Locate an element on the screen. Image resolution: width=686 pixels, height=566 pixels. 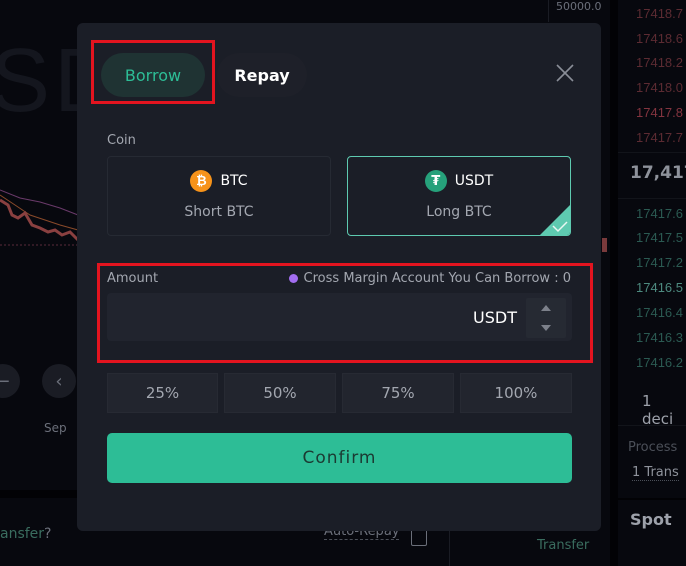
axis-divider is located at coordinates (548, 11).